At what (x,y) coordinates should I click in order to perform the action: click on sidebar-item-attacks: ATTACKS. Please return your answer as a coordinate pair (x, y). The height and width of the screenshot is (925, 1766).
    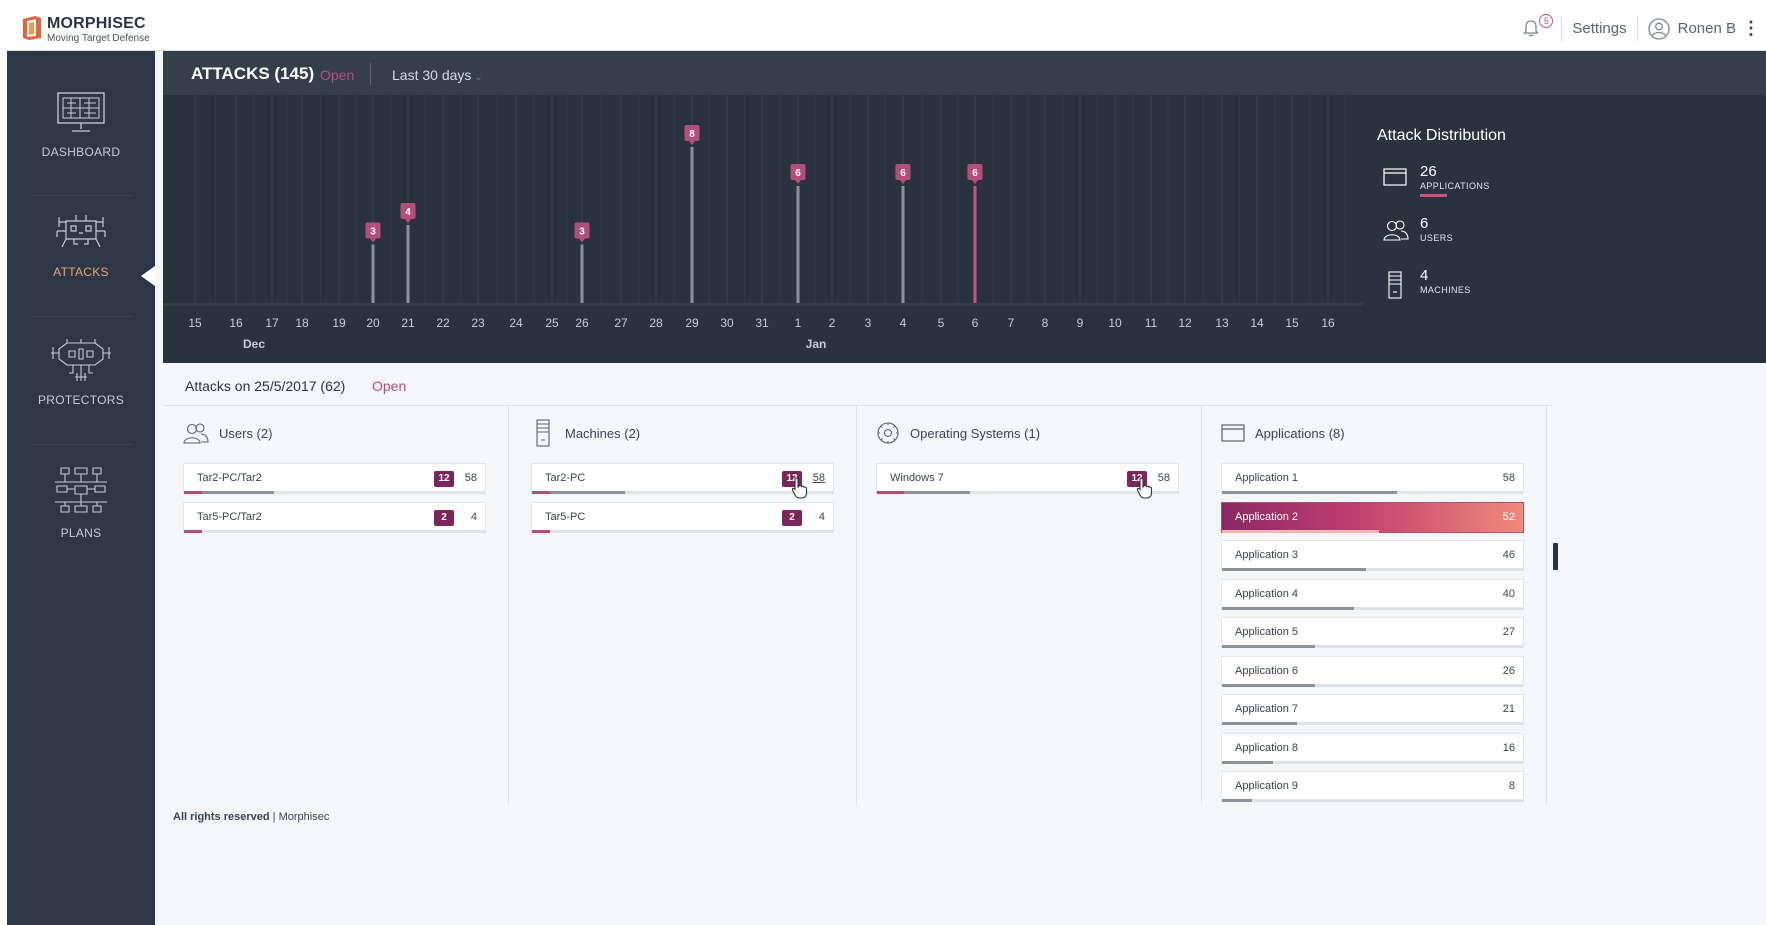
    Looking at the image, I should click on (81, 246).